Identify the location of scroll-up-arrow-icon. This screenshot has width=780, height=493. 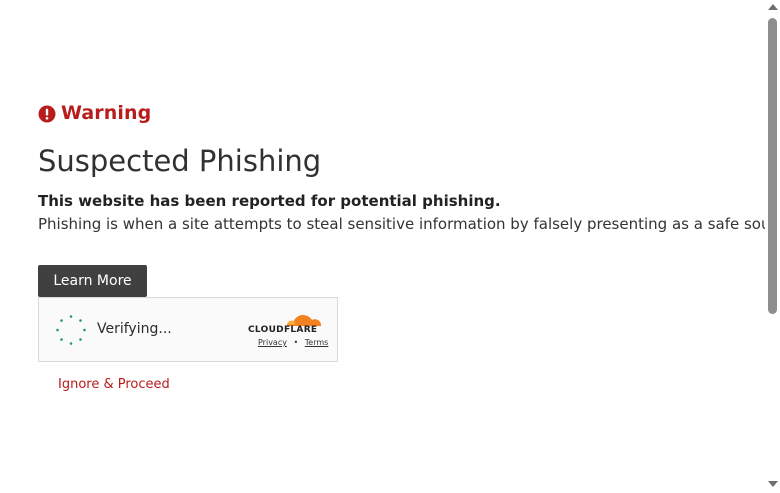
(773, 7).